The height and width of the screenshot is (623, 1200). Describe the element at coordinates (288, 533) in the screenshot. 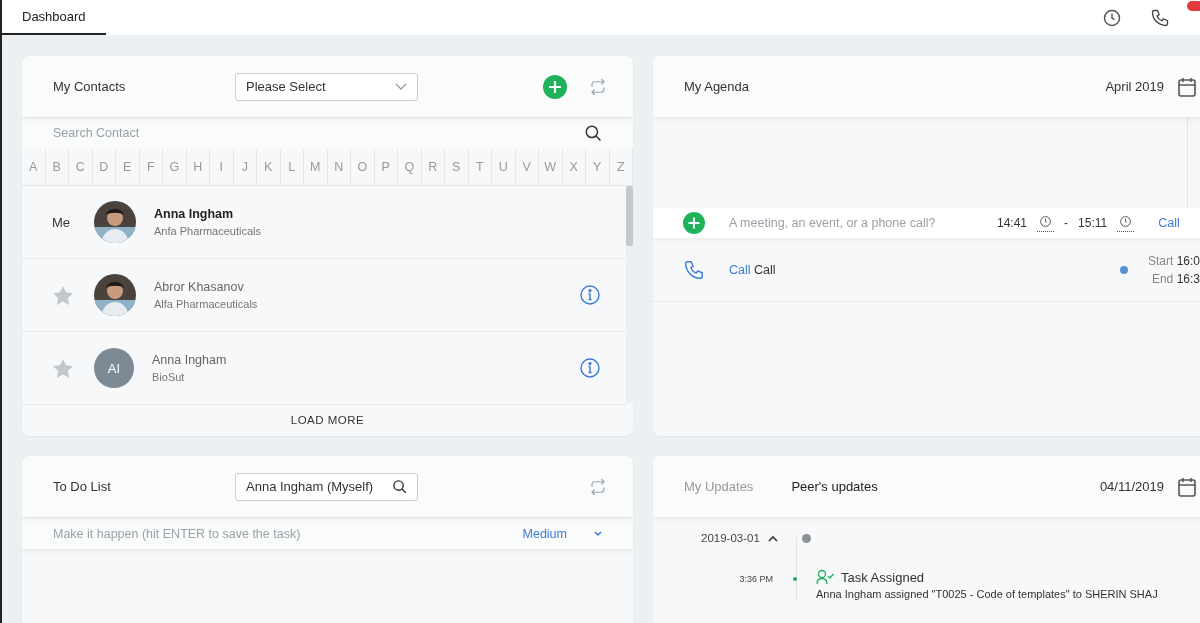

I see `task-field: Make it happen (hit ENTER to save the task)` at that location.